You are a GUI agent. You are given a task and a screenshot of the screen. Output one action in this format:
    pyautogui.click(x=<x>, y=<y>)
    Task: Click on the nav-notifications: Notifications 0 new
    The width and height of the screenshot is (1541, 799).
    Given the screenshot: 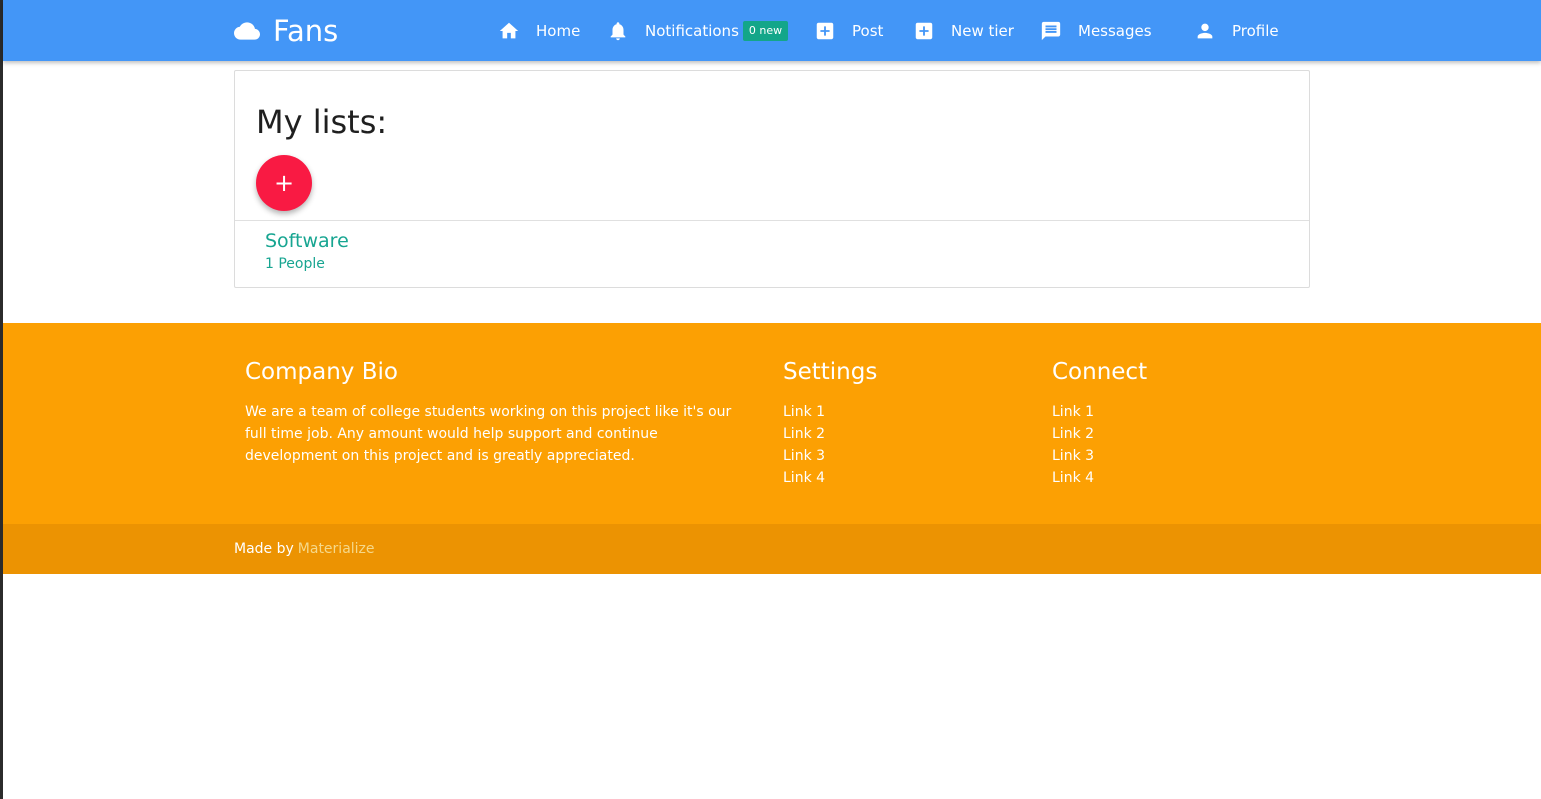 What is the action you would take?
    pyautogui.click(x=698, y=30)
    